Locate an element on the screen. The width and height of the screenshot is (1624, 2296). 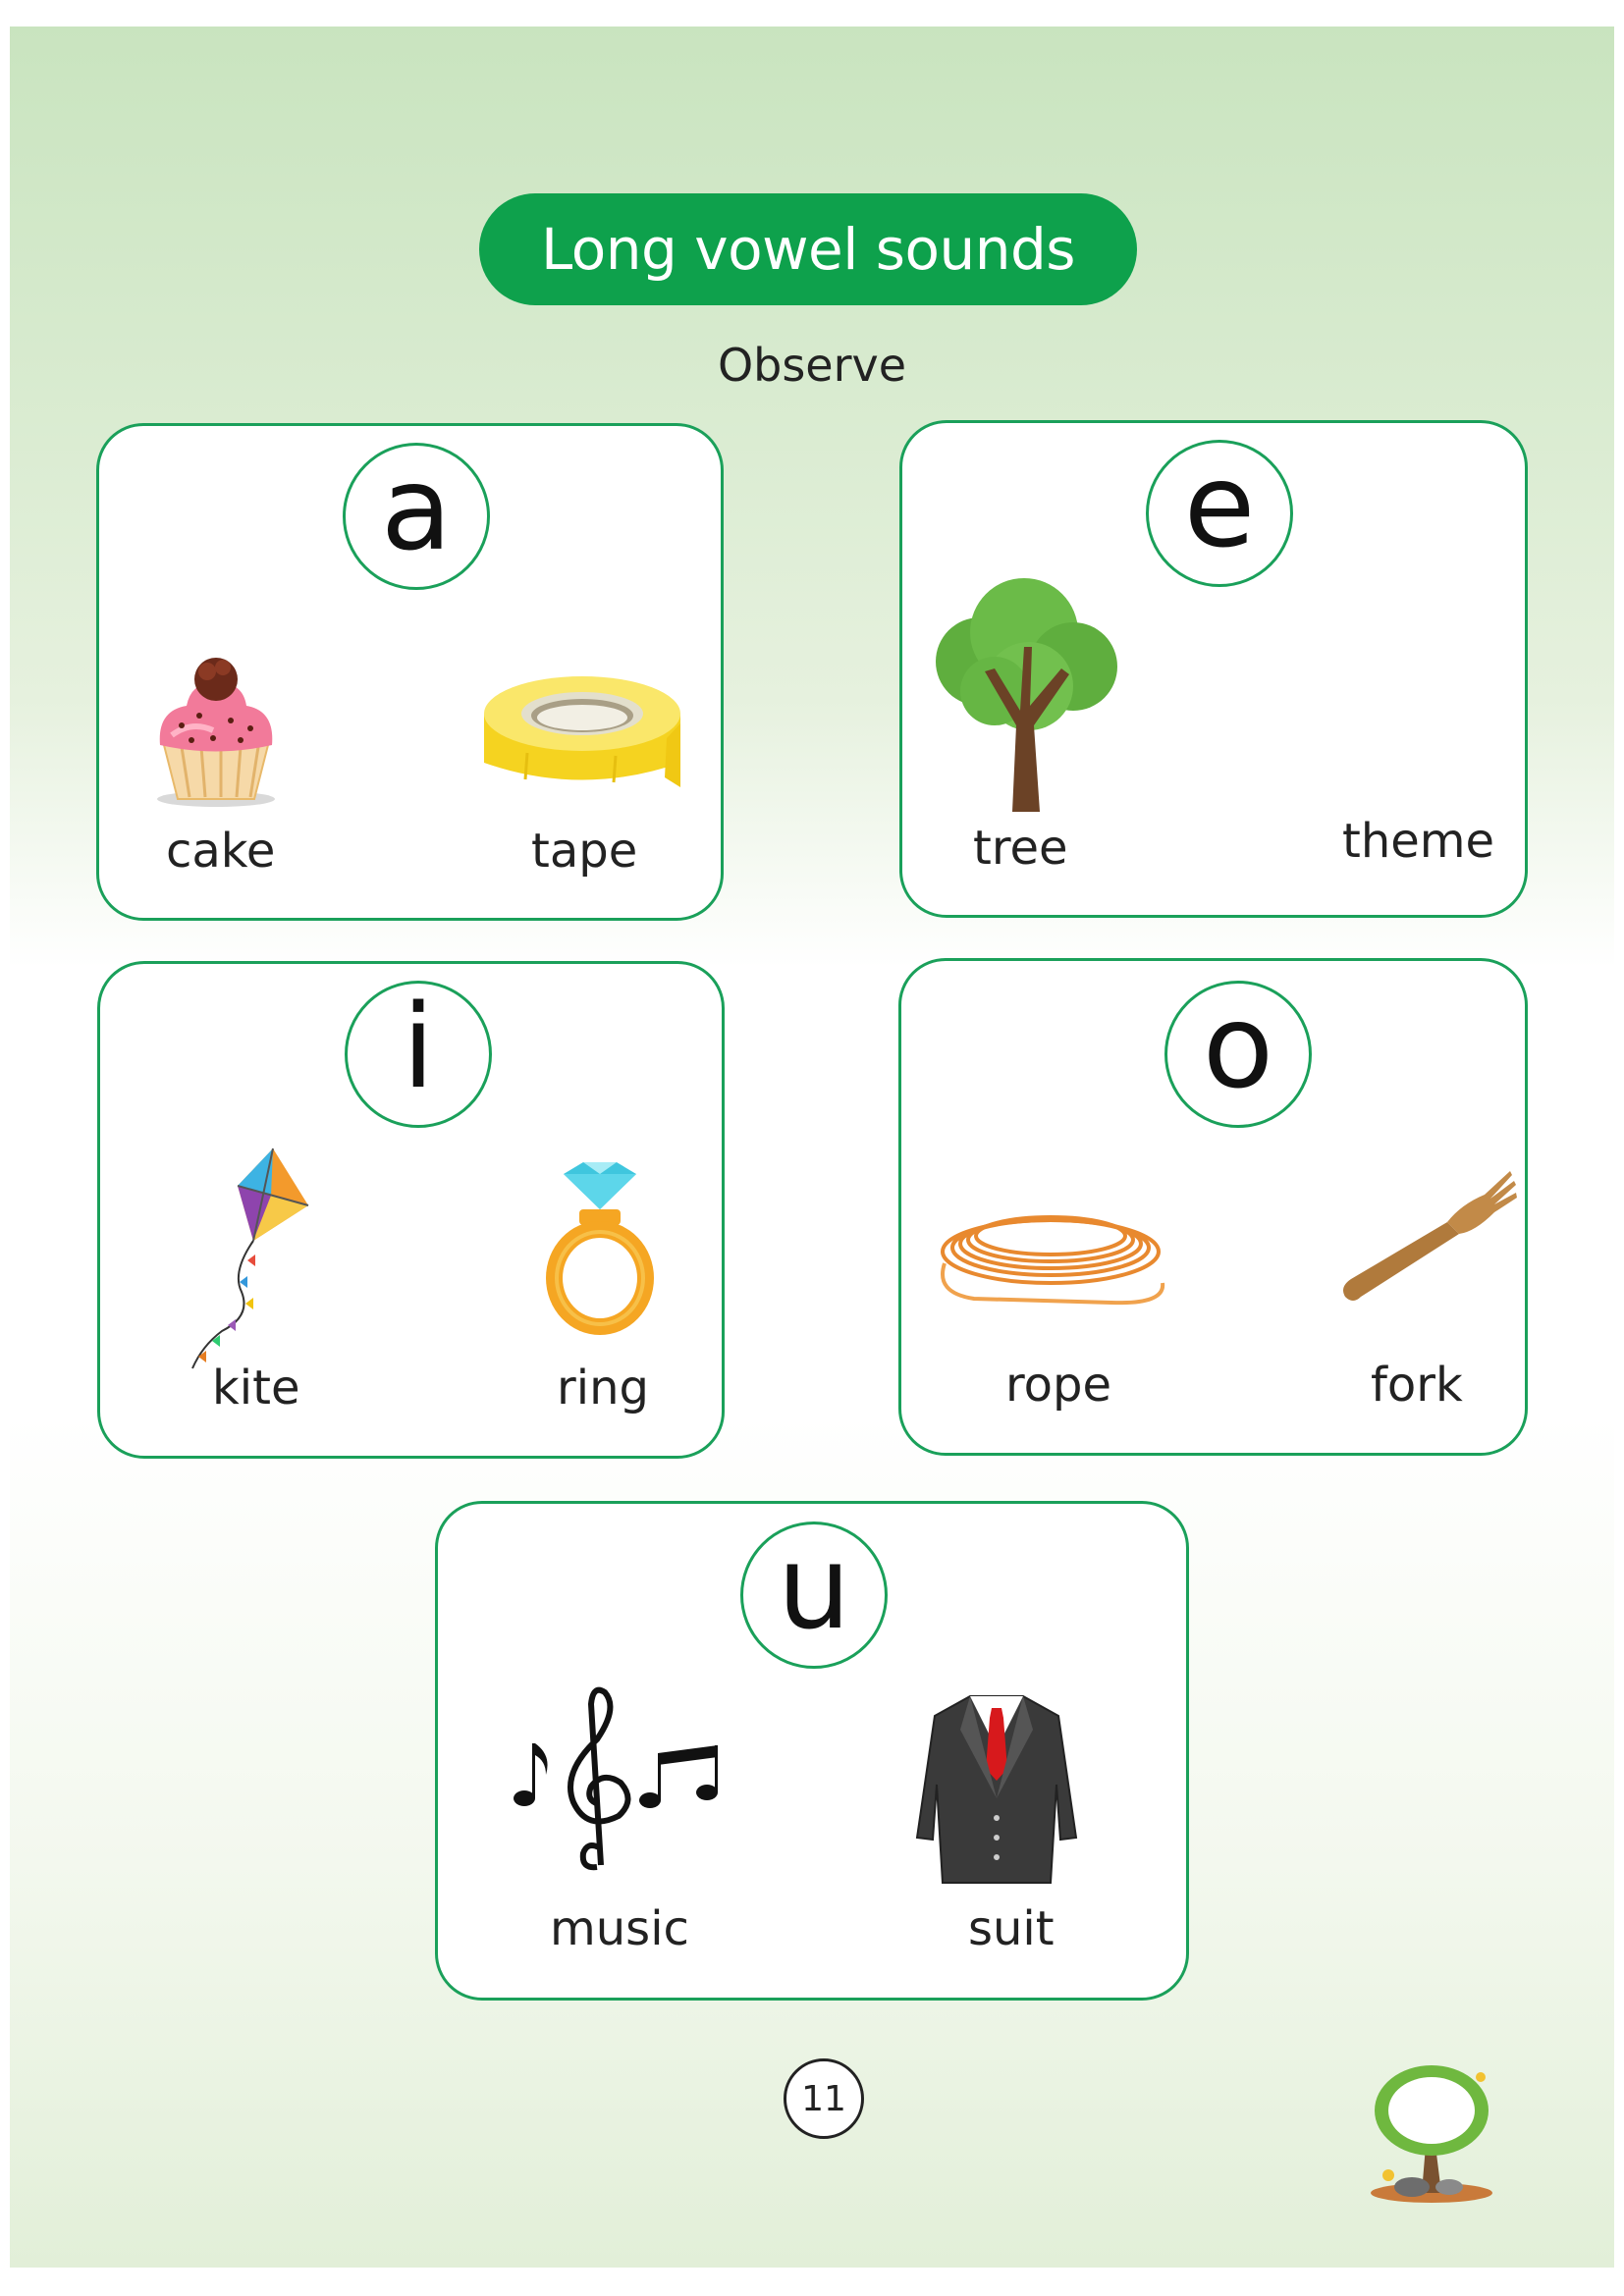
word-label: theme is located at coordinates (1418, 842).